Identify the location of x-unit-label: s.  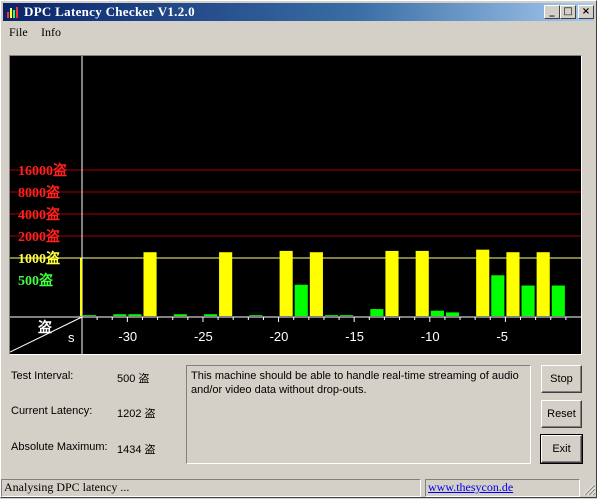
(71, 337).